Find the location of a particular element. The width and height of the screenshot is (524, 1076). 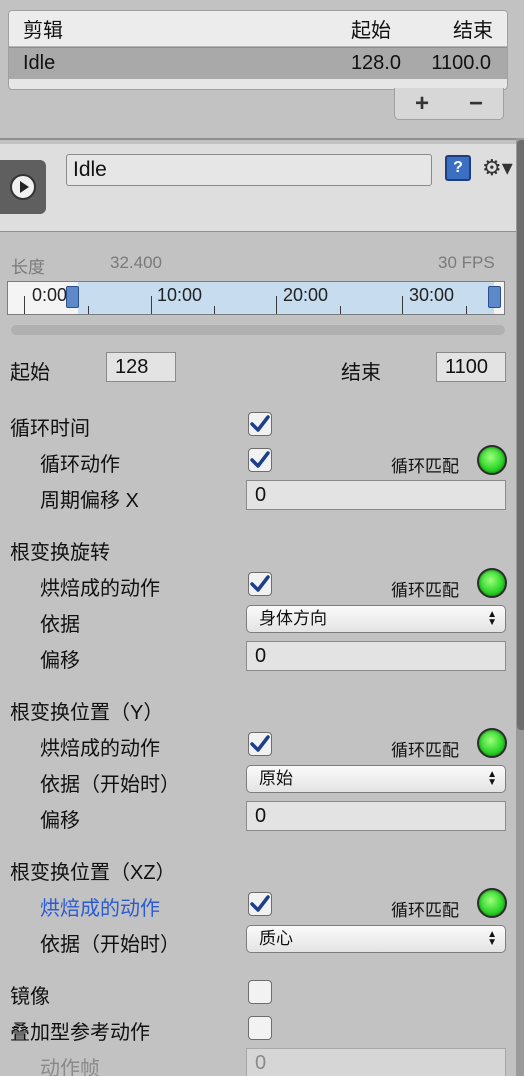

cycle-offset-label: 周期偏移 X is located at coordinates (89, 501).